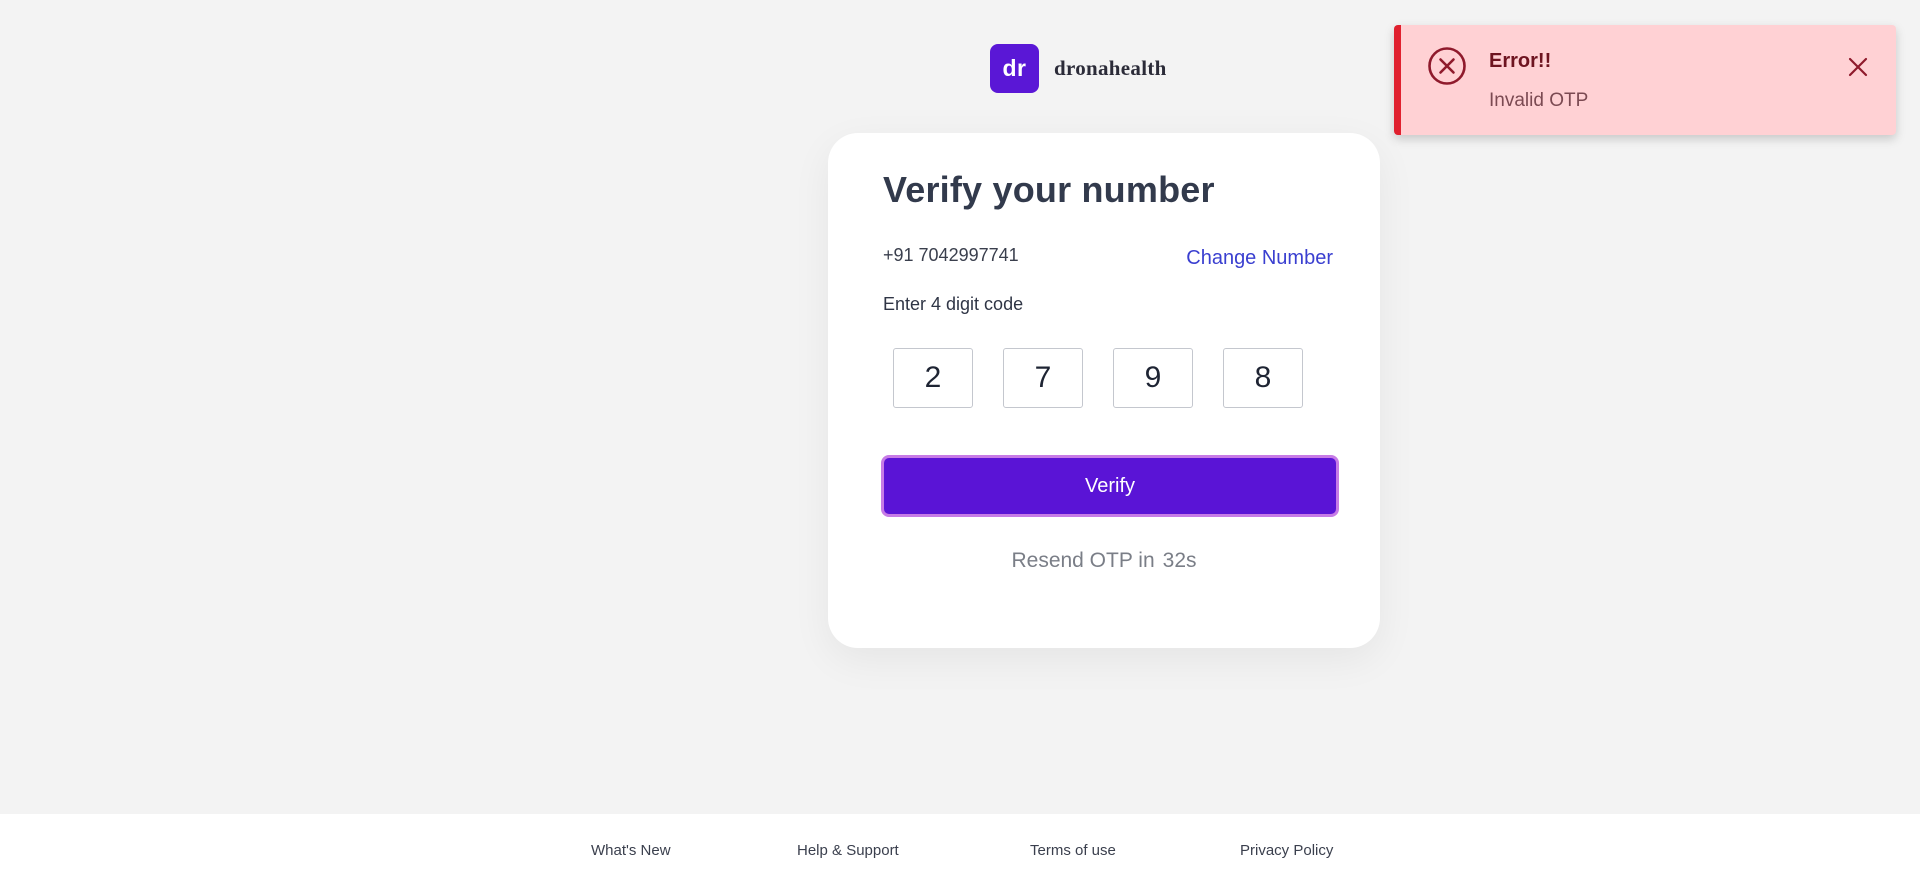  Describe the element at coordinates (1447, 66) in the screenshot. I see `error-circle-x-icon` at that location.